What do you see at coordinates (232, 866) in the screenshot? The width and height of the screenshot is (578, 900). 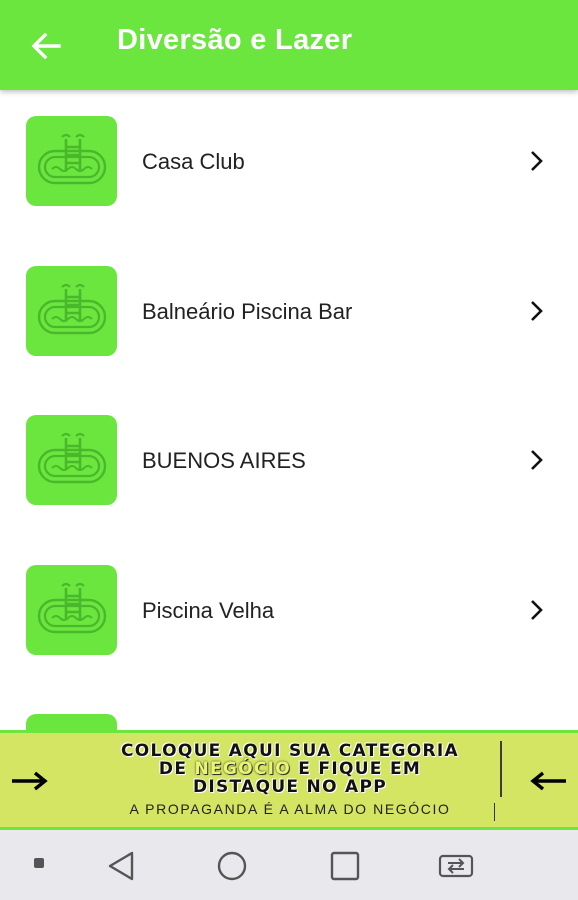 I see `home-circle-icon` at bounding box center [232, 866].